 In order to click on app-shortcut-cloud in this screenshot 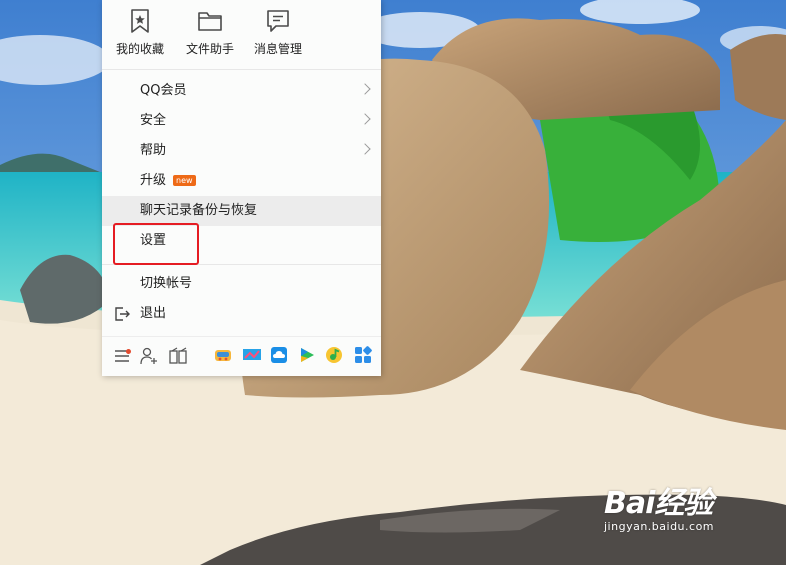, I will do `click(279, 357)`.